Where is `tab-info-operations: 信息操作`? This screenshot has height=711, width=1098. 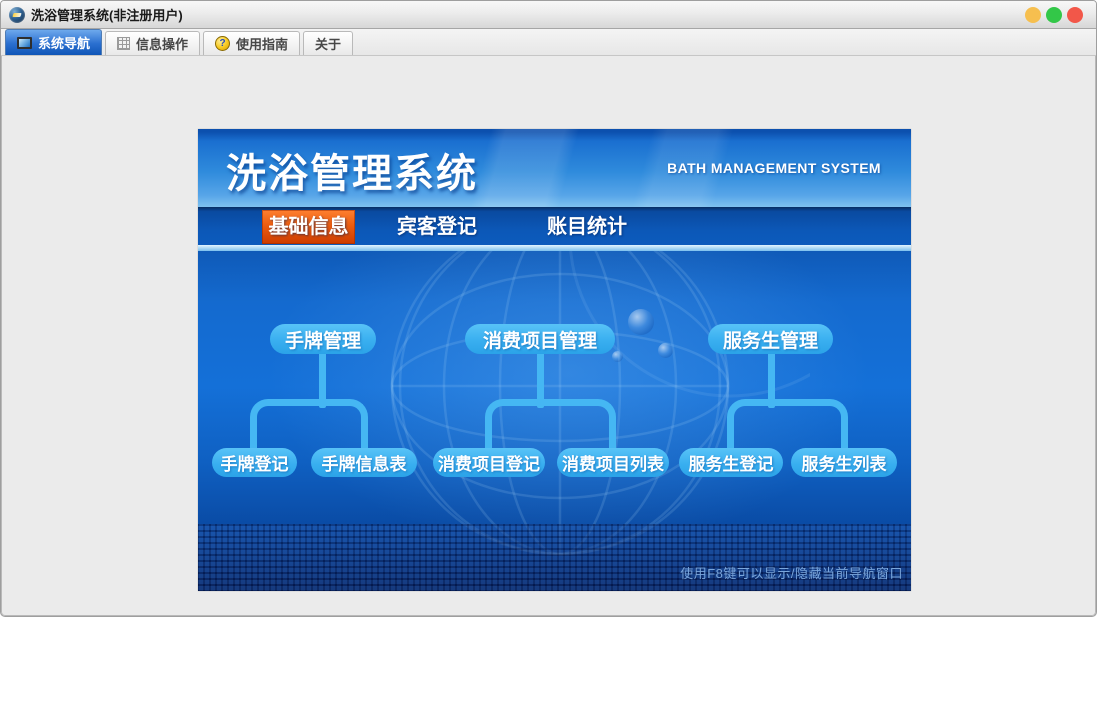 tab-info-operations: 信息操作 is located at coordinates (153, 43).